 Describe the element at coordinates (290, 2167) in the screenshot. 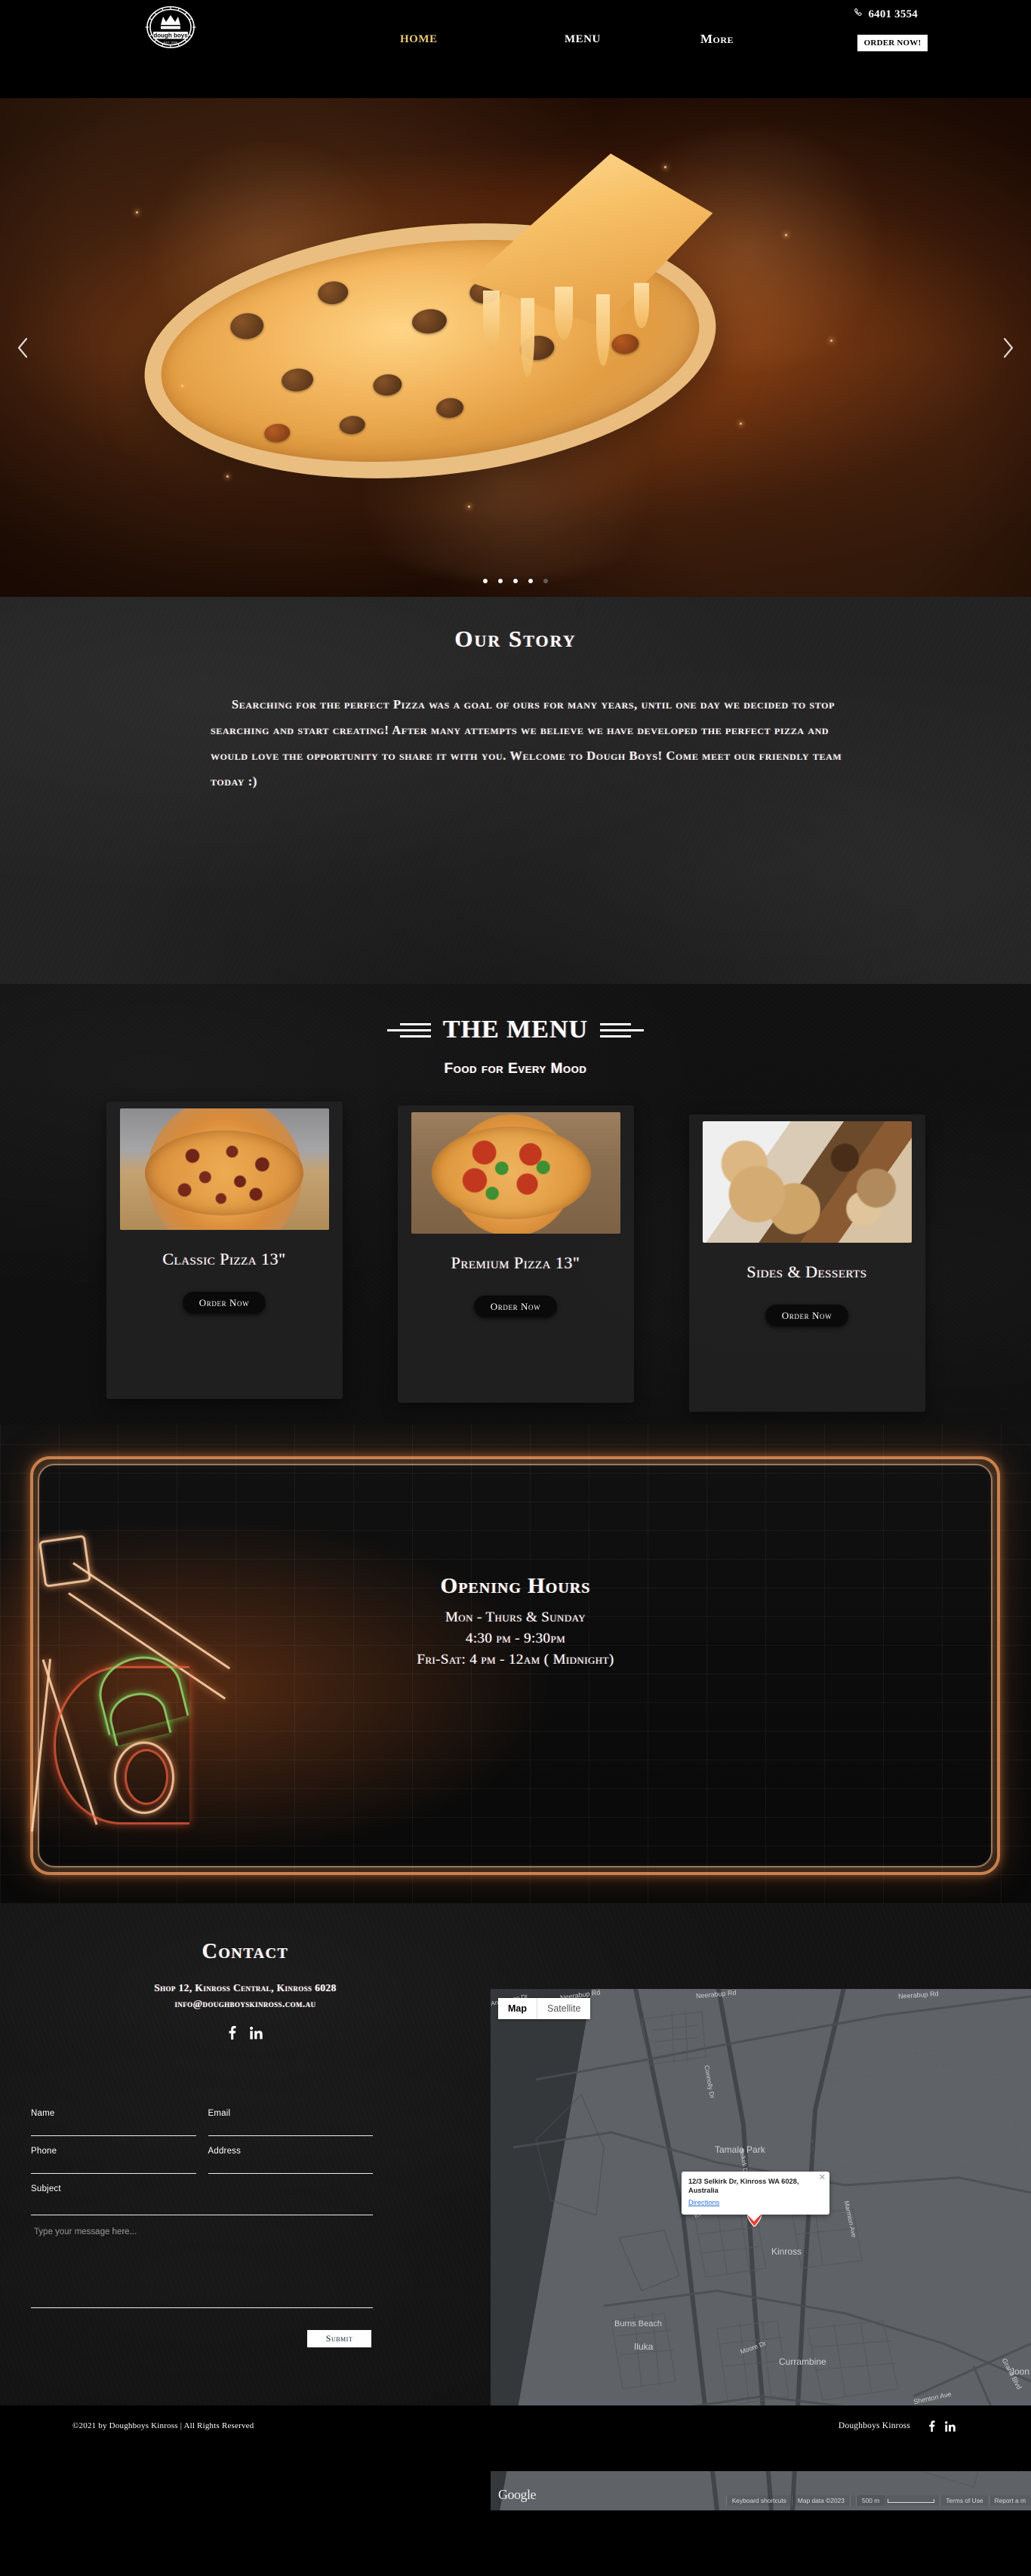

I see `address-input` at that location.